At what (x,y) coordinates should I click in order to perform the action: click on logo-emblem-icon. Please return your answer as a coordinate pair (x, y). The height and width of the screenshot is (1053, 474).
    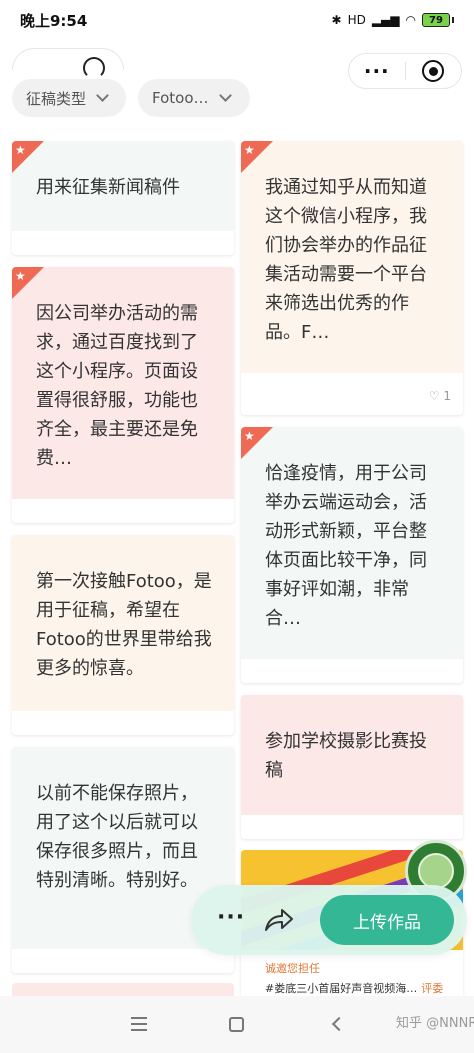
    Looking at the image, I should click on (436, 871).